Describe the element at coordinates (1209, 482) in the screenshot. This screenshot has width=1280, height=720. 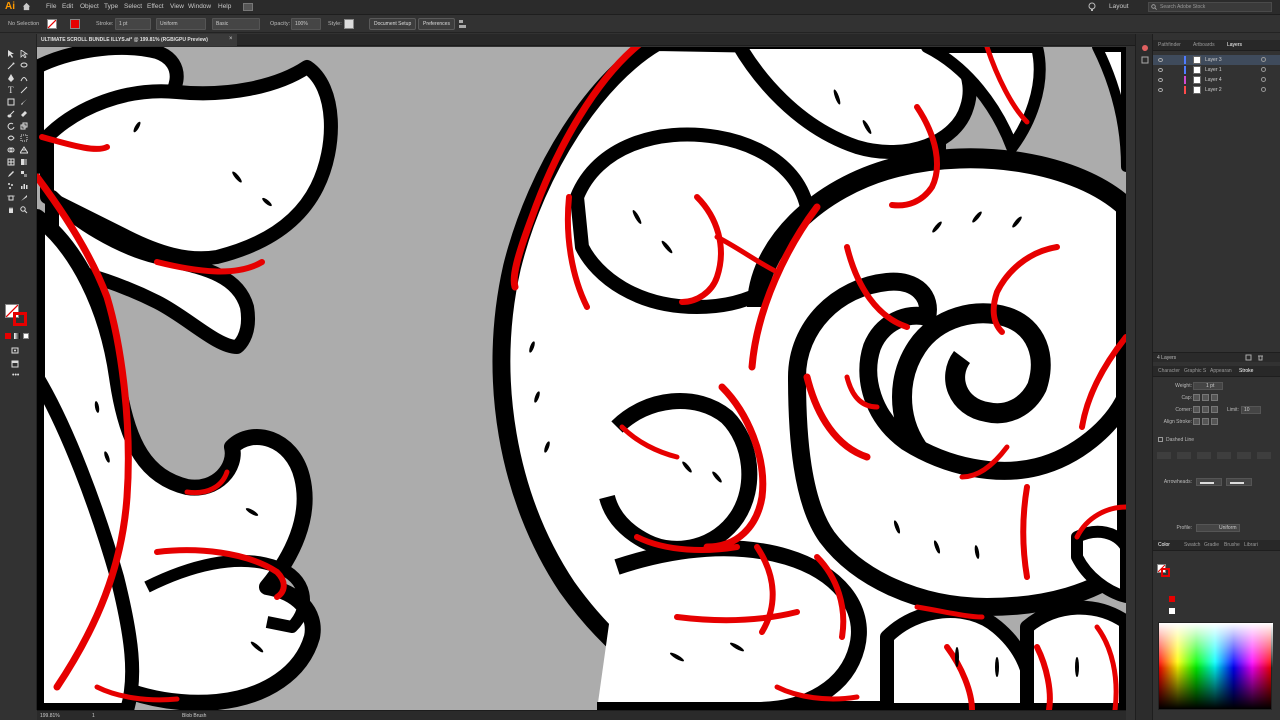
I see `start-arrowhead-select` at that location.